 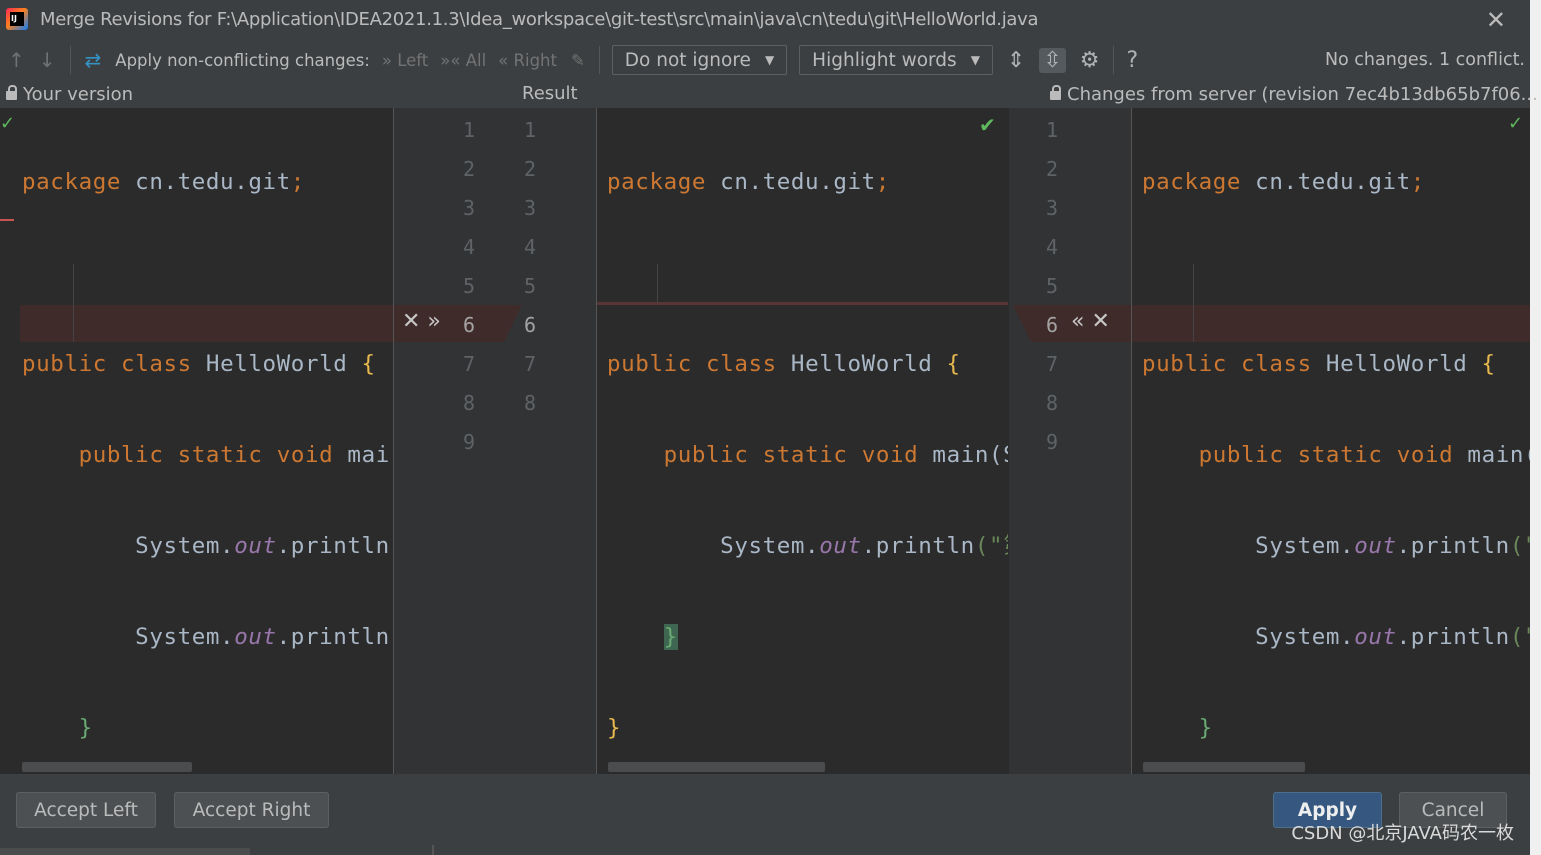 What do you see at coordinates (107, 767) in the screenshot?
I see `left-horizontal-scrollbar` at bounding box center [107, 767].